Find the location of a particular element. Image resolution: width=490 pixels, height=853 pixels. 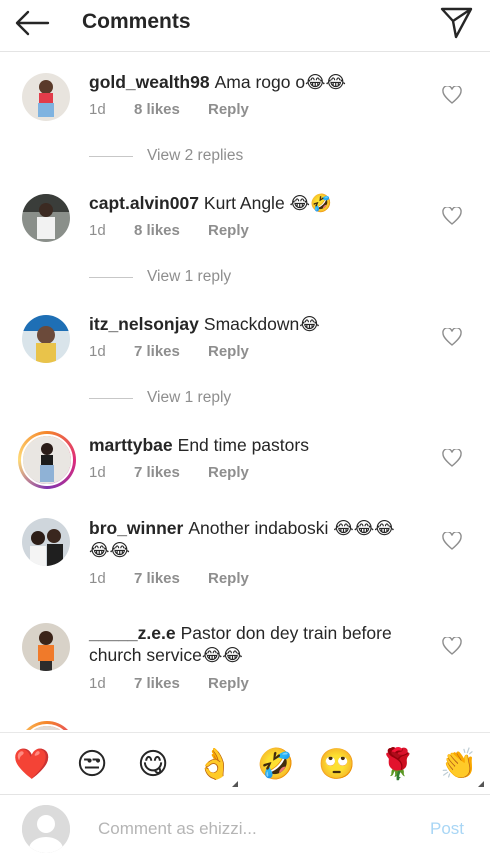

comment-username: bro_winner is located at coordinates (136, 528).